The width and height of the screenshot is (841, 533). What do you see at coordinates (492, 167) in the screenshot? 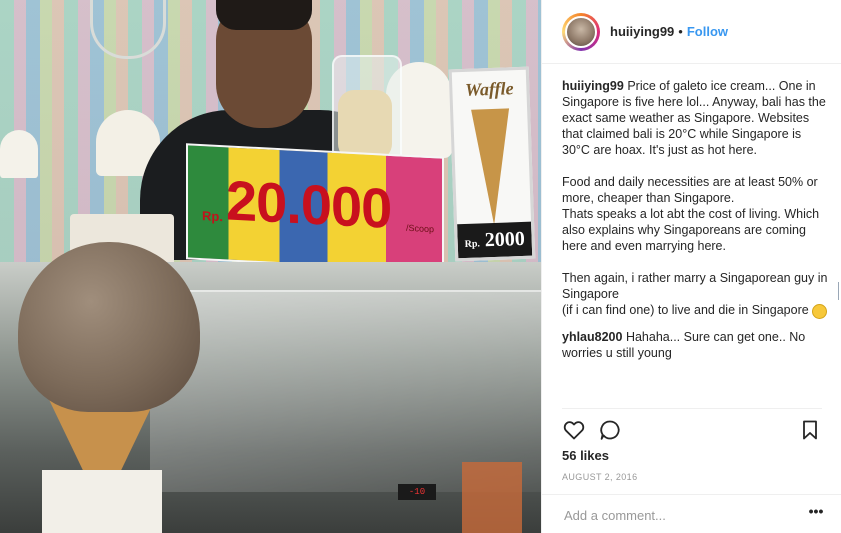
I see `waffle-cone-picture` at bounding box center [492, 167].